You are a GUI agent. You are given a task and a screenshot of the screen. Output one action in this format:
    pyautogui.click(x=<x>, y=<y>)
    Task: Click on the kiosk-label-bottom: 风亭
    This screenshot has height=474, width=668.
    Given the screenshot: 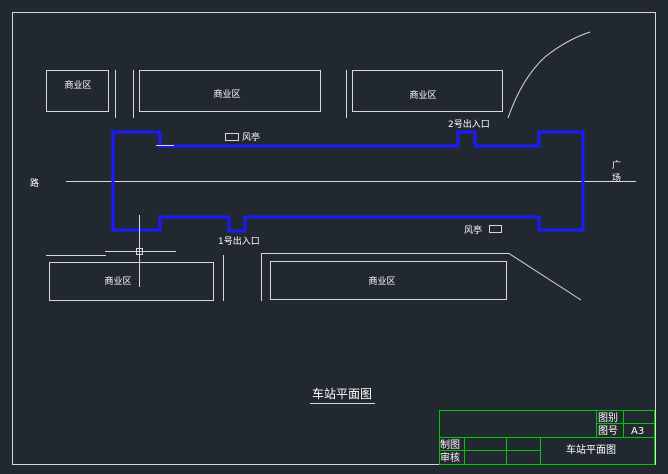 What is the action you would take?
    pyautogui.click(x=473, y=230)
    